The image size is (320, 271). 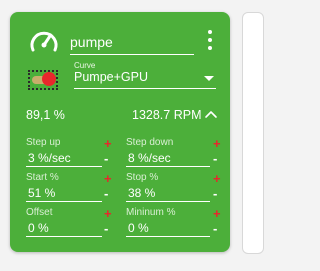 I want to click on speedometer-icon, so click(x=44, y=41).